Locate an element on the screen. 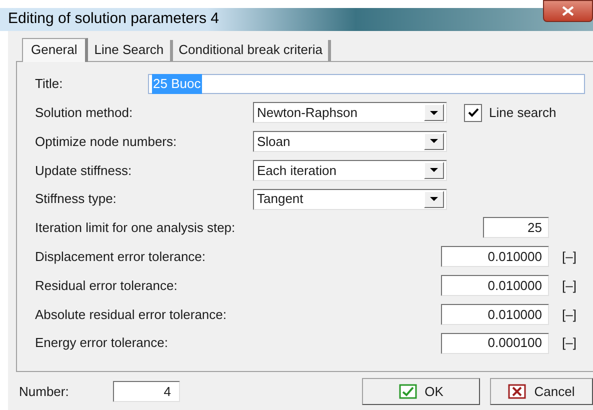 This screenshot has width=593, height=410. dropdown: Sloan is located at coordinates (350, 141).